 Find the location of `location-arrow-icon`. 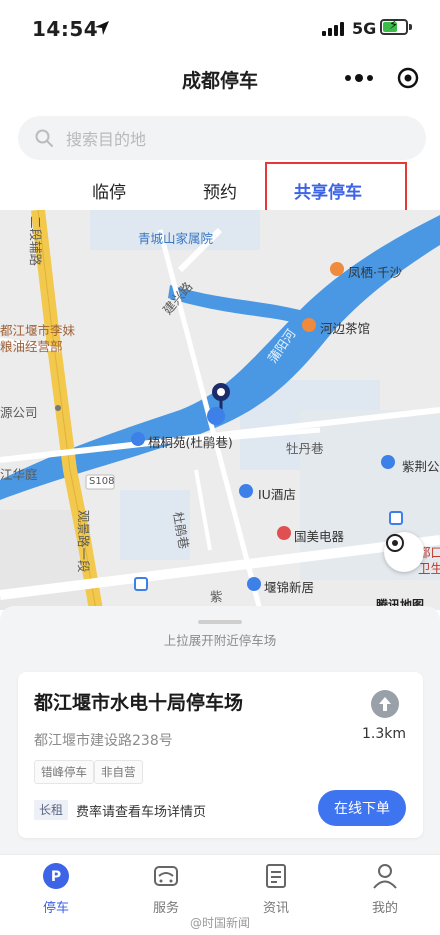

location-arrow-icon is located at coordinates (102, 28).